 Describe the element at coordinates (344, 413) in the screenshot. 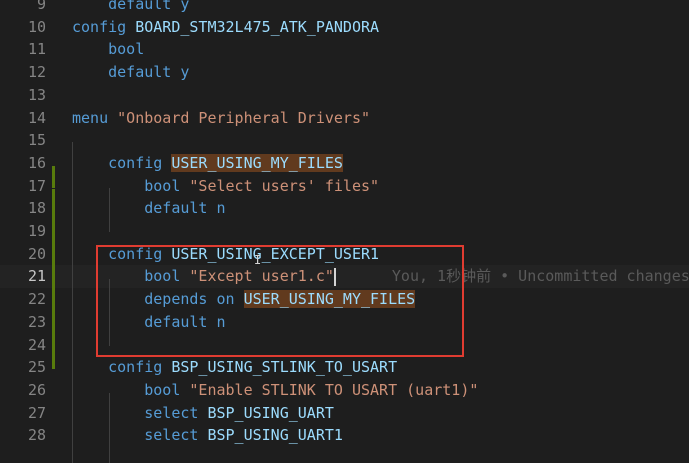

I see `code-line: 27 select BSP_USING_UART` at that location.